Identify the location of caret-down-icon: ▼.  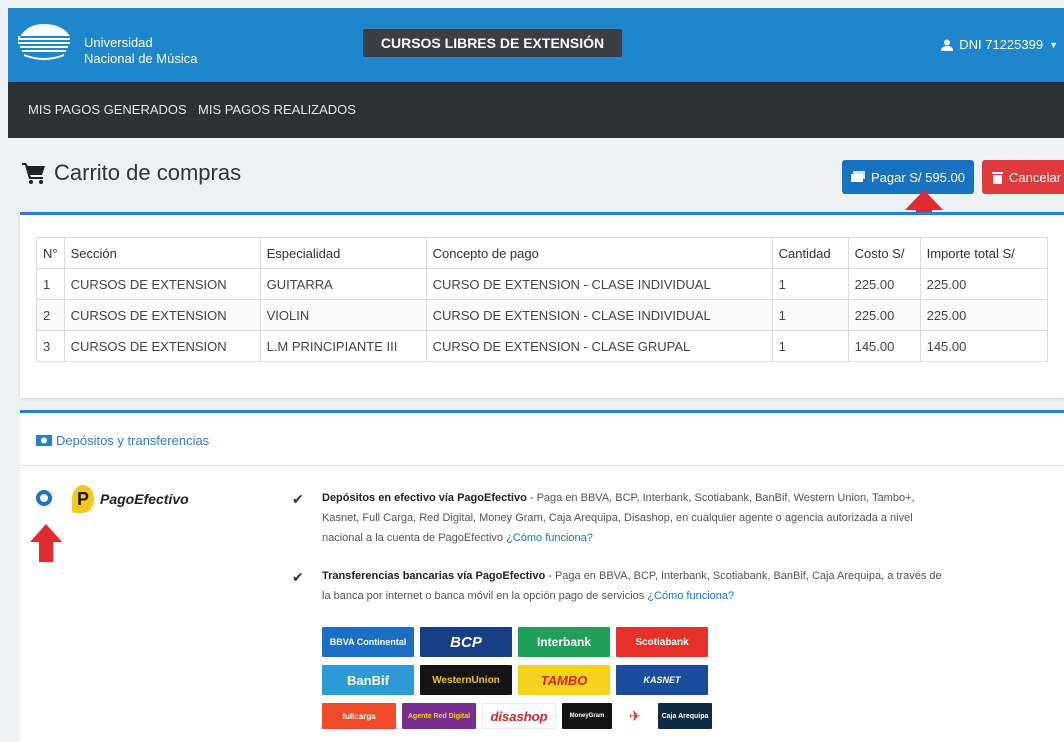
(1053, 44).